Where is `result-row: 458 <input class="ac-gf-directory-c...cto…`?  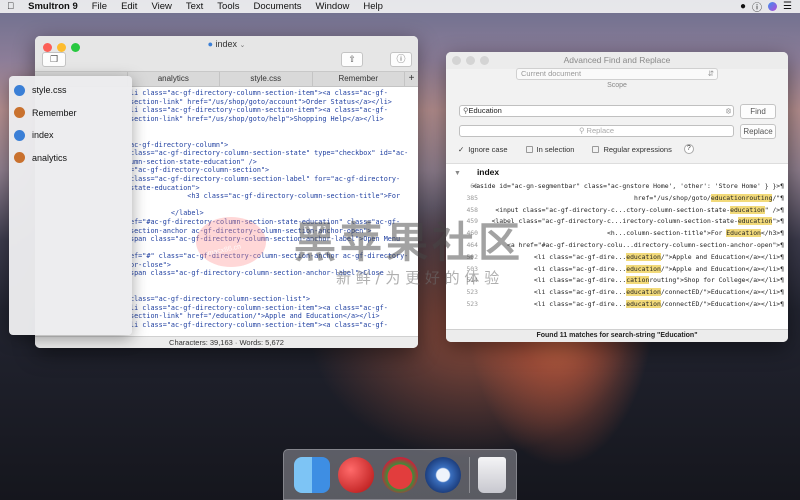 result-row: 458 <input class="ac-gf-directory-c...cto… is located at coordinates (617, 211).